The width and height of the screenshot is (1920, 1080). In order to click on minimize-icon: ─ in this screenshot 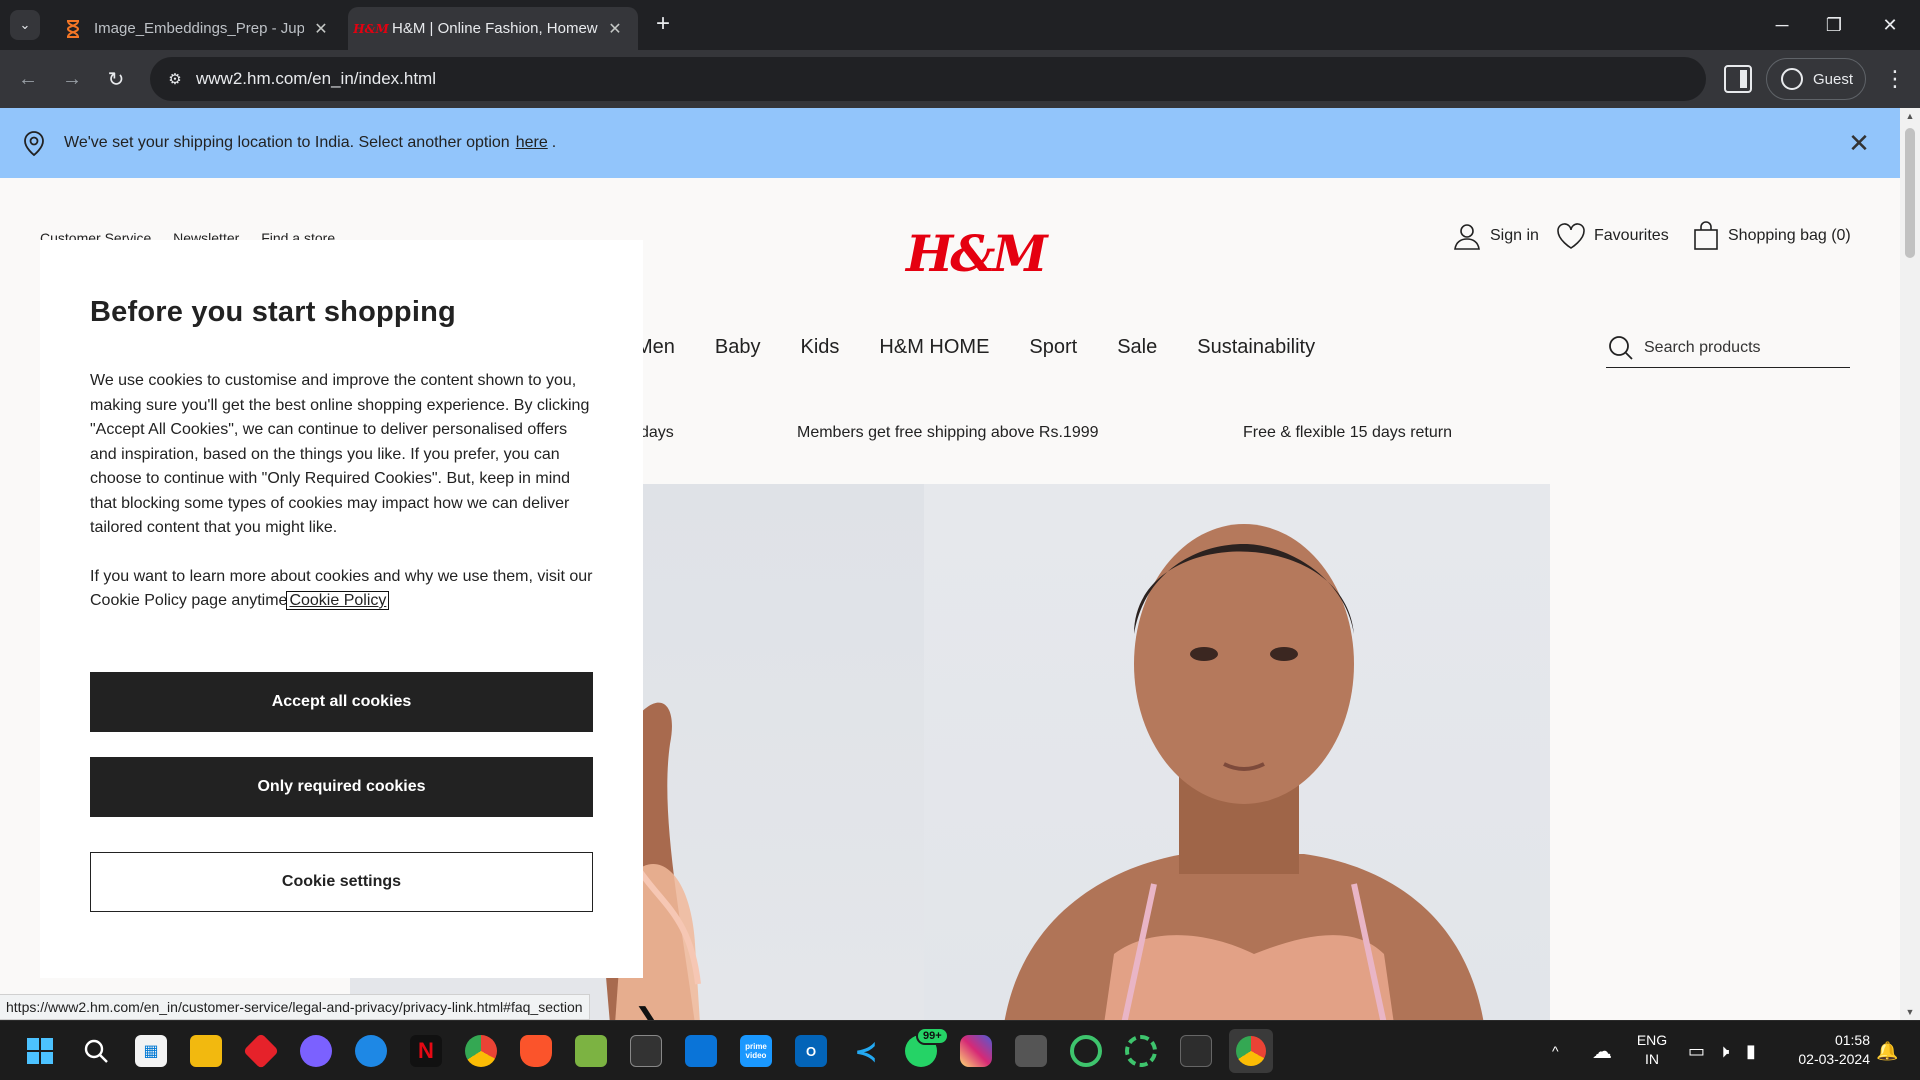, I will do `click(1782, 25)`.